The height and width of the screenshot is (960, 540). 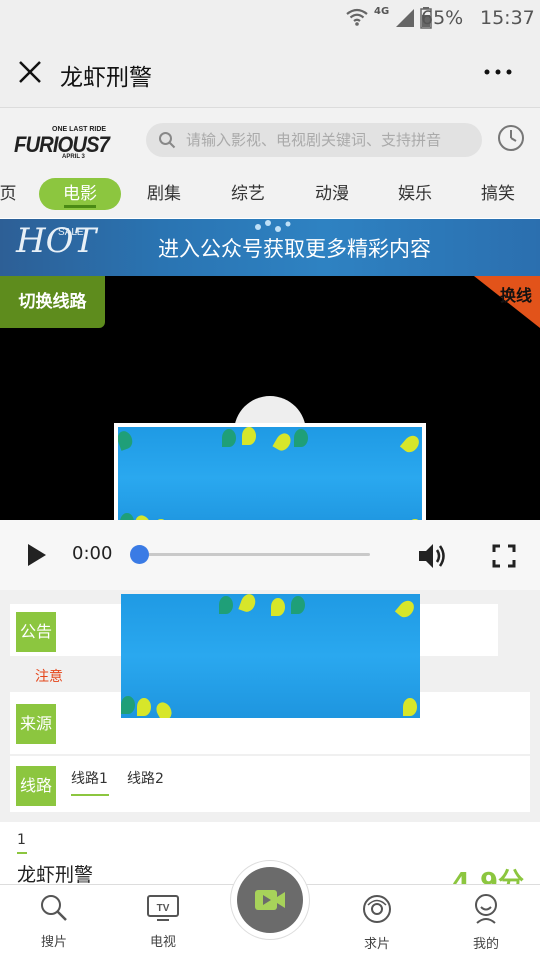 I want to click on play-icon, so click(x=37, y=555).